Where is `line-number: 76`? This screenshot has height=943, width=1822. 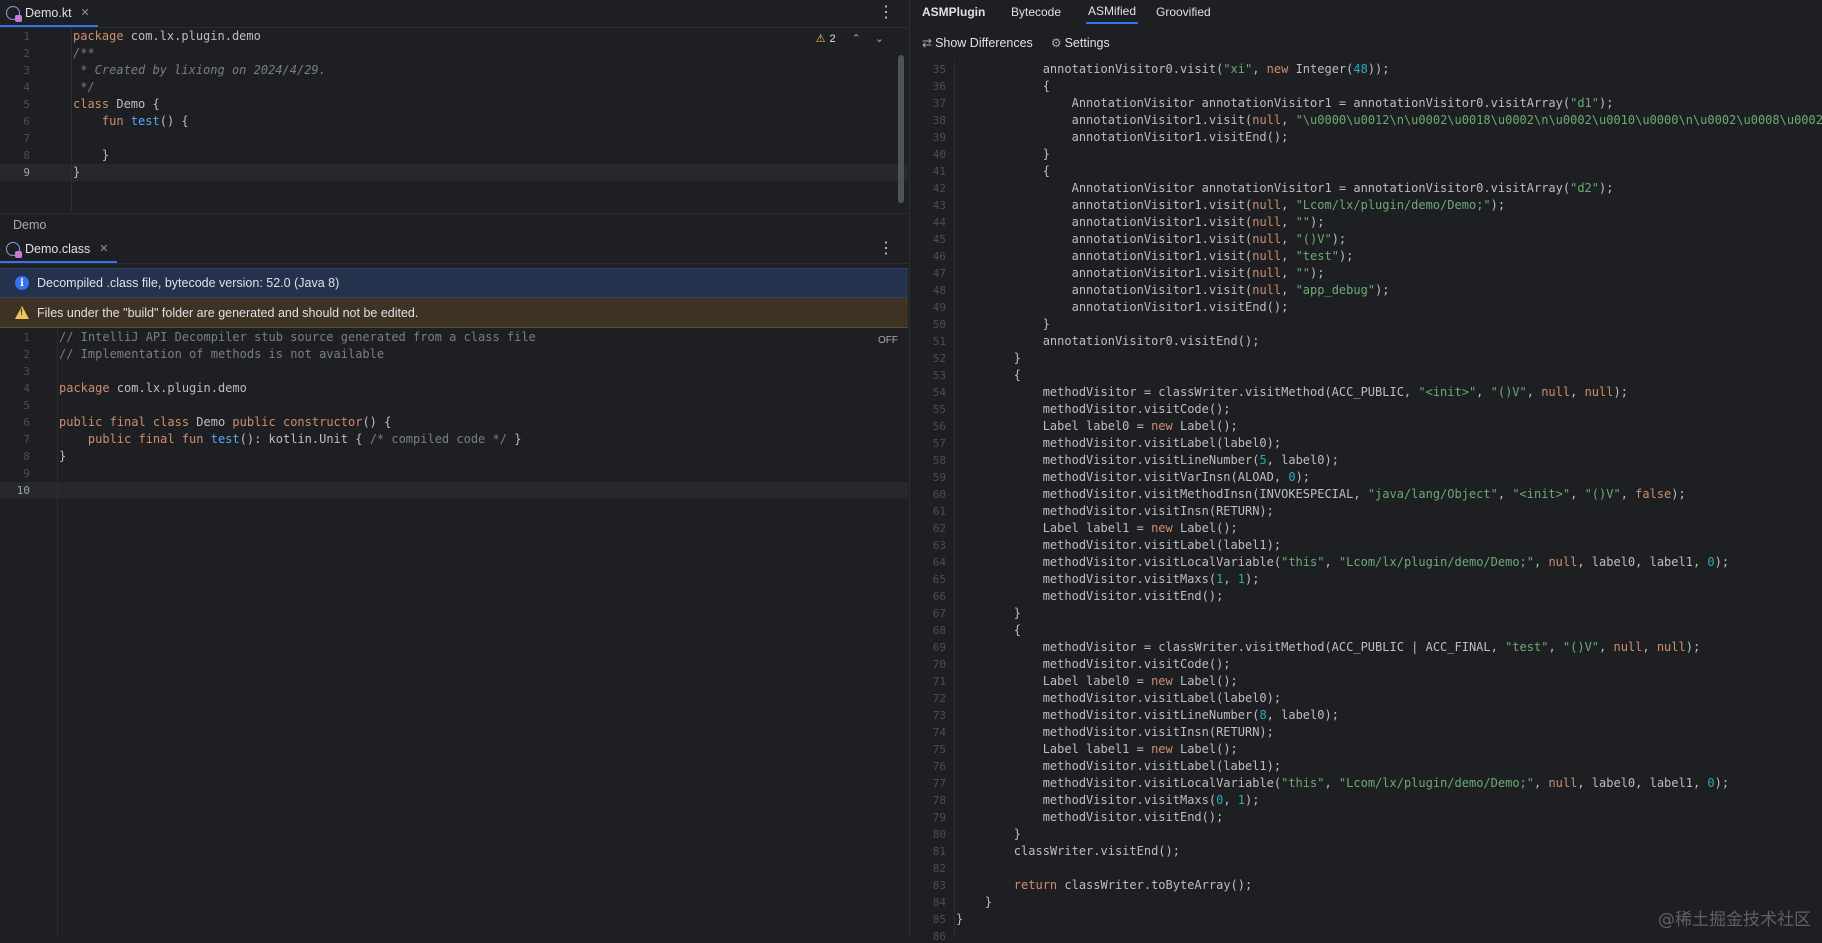
line-number: 76 is located at coordinates (939, 766).